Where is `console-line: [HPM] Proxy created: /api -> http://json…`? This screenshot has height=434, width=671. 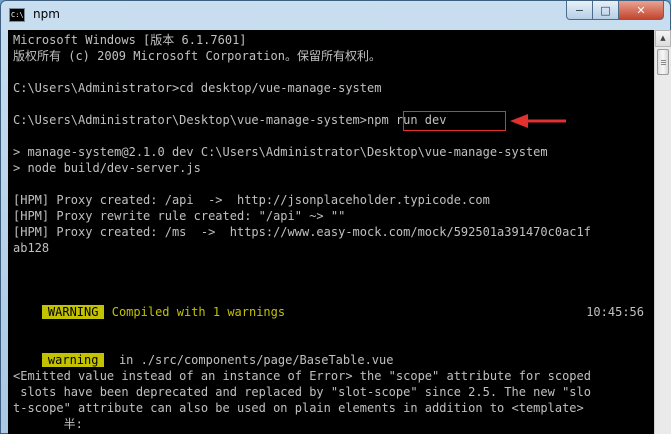
console-line: [HPM] Proxy created: /api -> http://json… is located at coordinates (251, 200).